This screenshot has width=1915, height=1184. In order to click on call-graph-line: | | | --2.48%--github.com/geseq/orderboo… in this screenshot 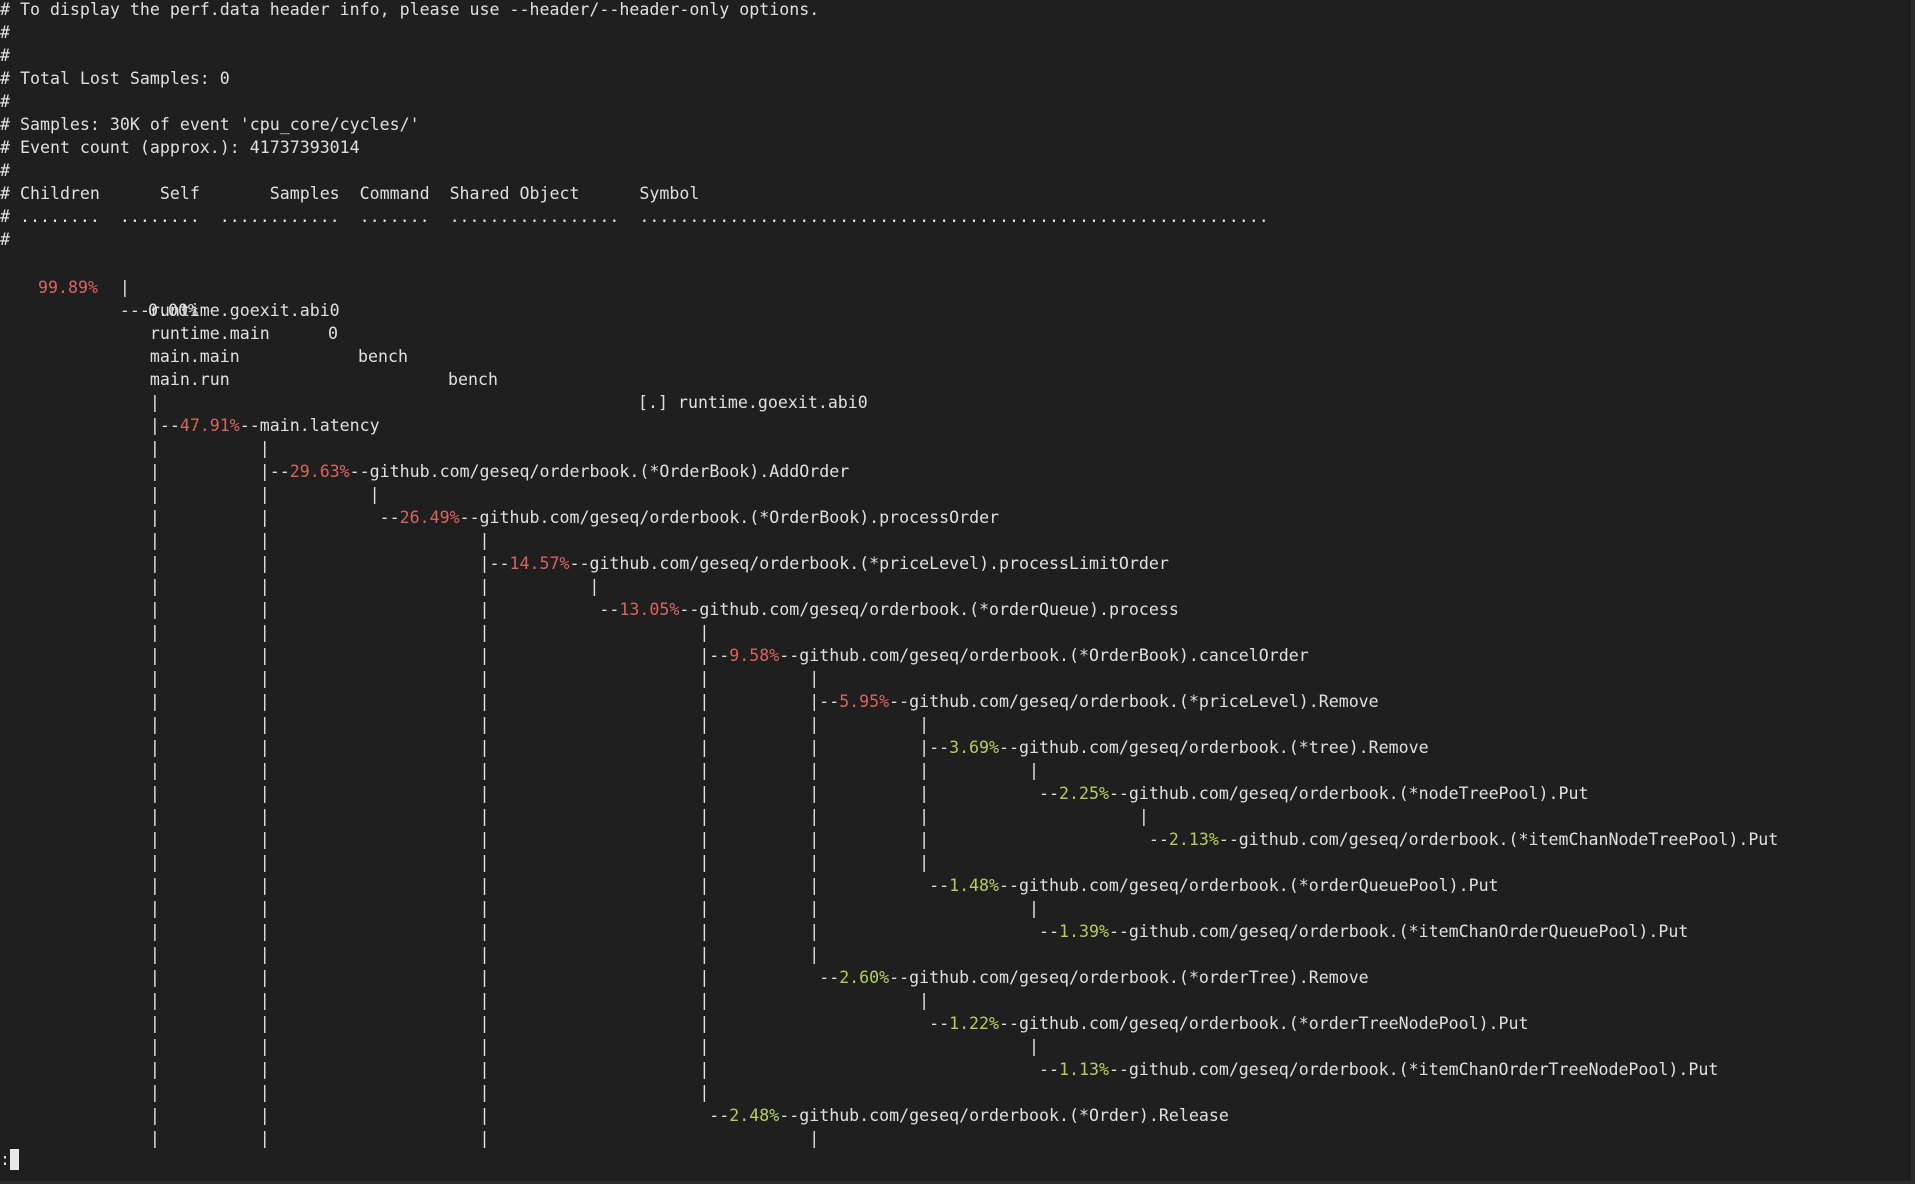, I will do `click(614, 1115)`.